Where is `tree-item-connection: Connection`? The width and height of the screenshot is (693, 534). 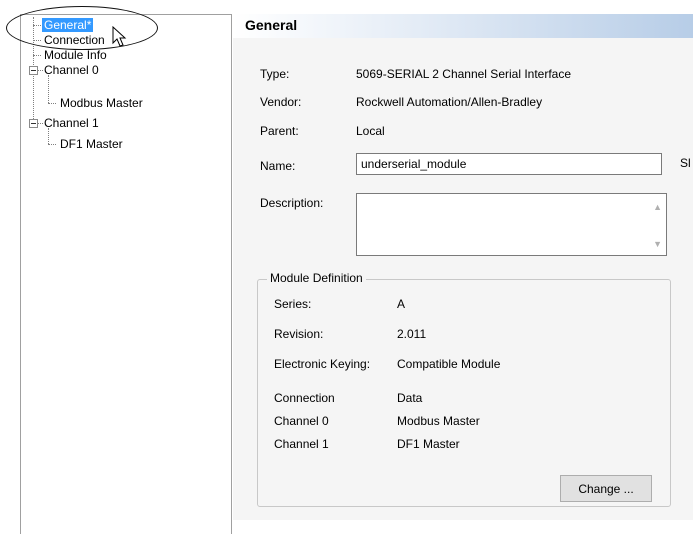 tree-item-connection: Connection is located at coordinates (74, 40).